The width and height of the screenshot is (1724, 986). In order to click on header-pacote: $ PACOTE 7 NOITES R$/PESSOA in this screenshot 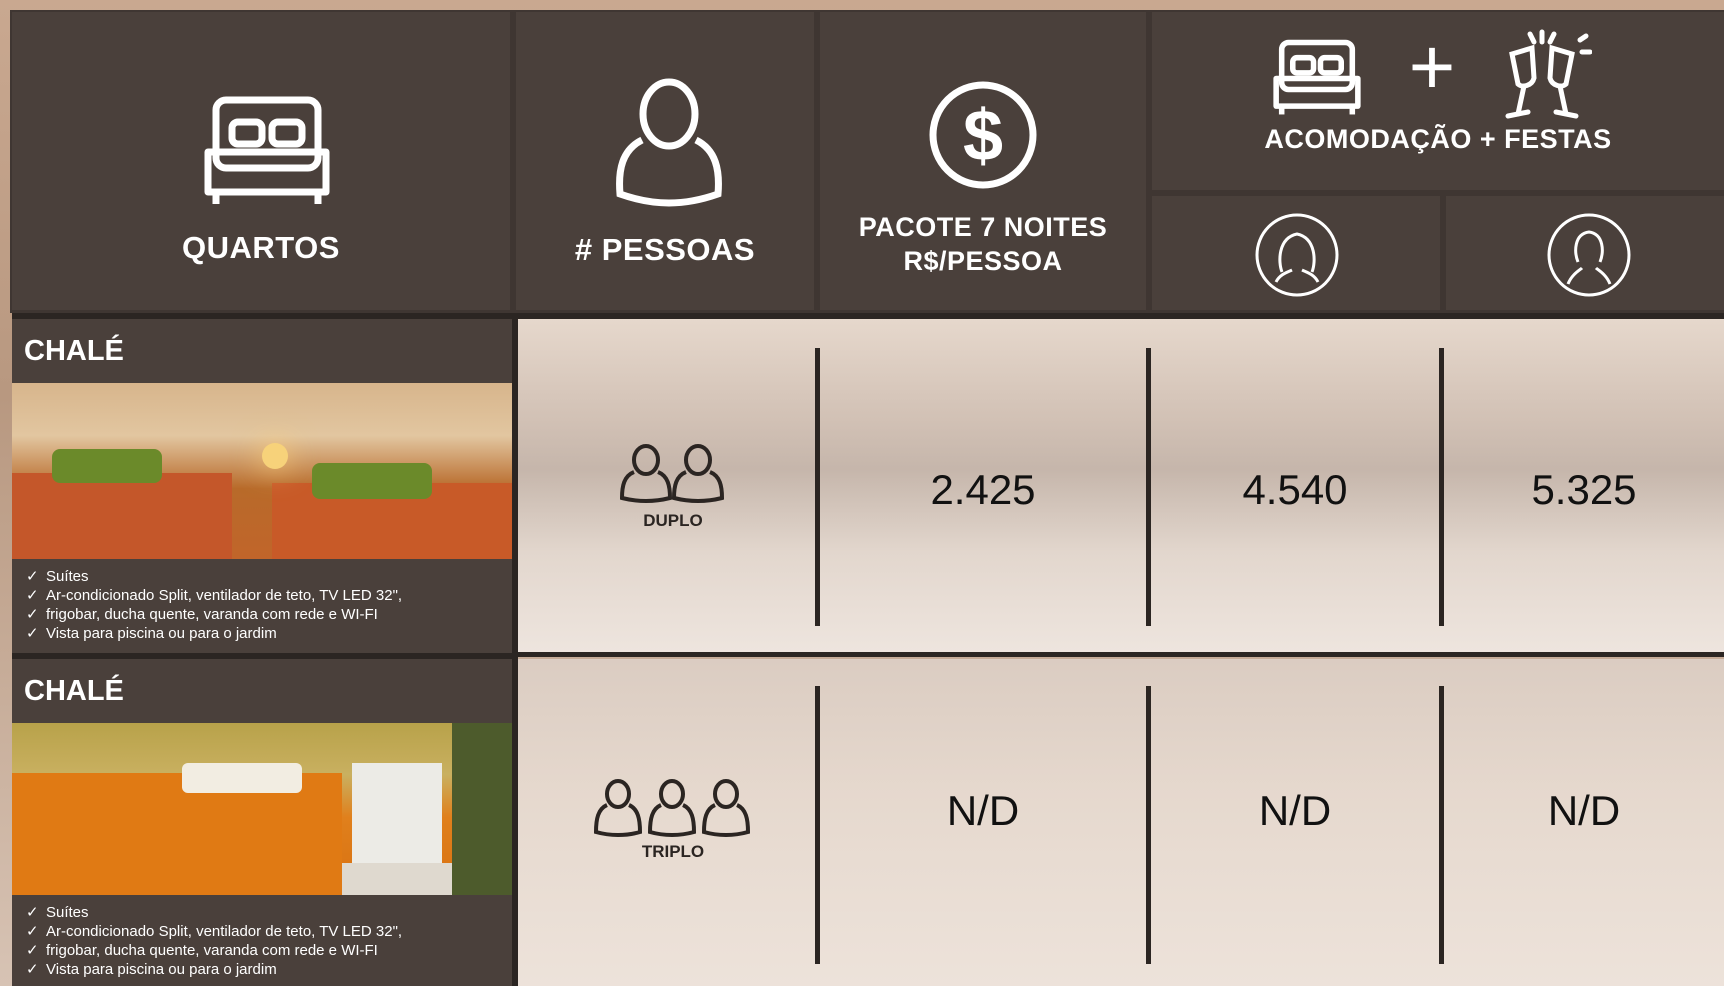, I will do `click(983, 161)`.